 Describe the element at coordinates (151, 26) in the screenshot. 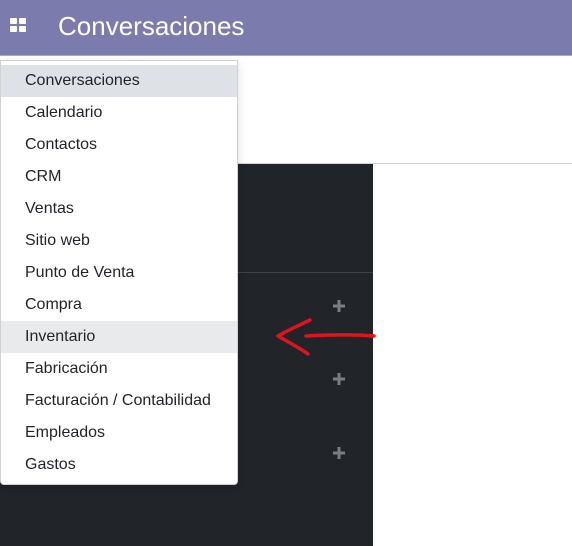

I see `page-title: Conversaciones` at that location.